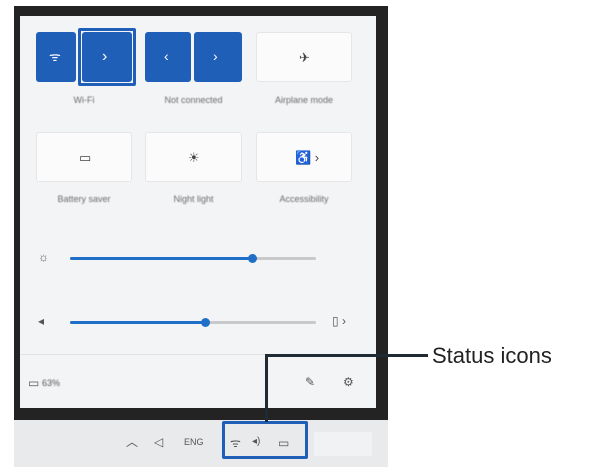  Describe the element at coordinates (132, 442) in the screenshot. I see `chevron-up-icon: ︿` at that location.